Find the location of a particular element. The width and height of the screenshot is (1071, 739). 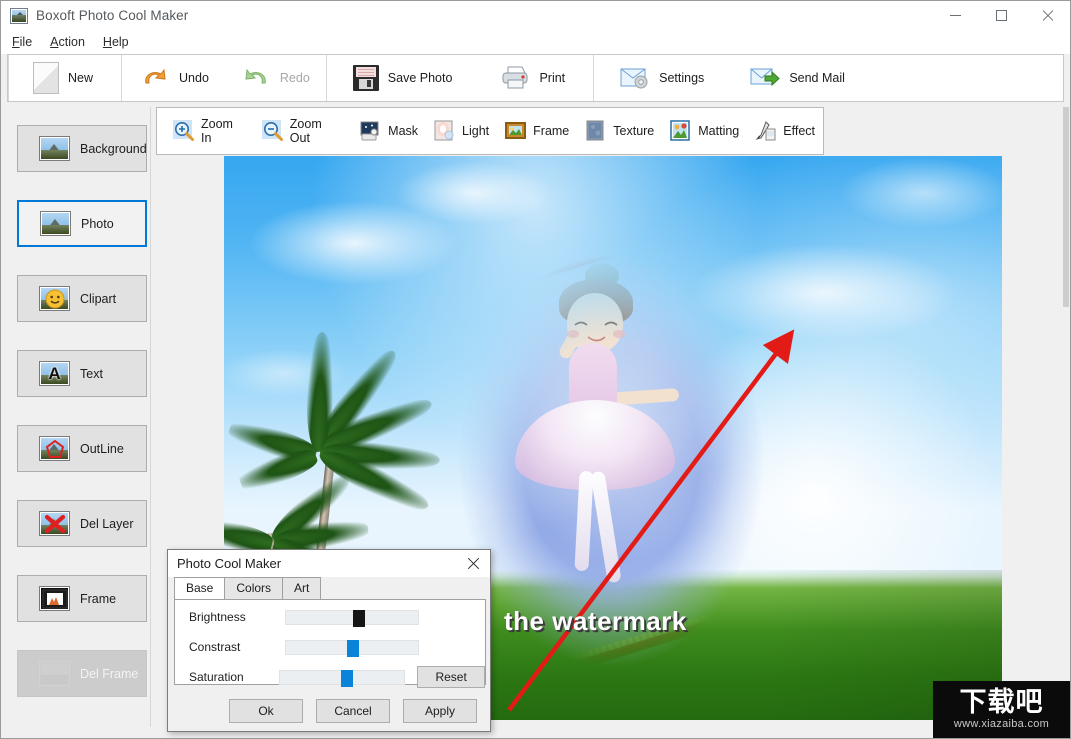

new-button-label: New is located at coordinates (81, 78).